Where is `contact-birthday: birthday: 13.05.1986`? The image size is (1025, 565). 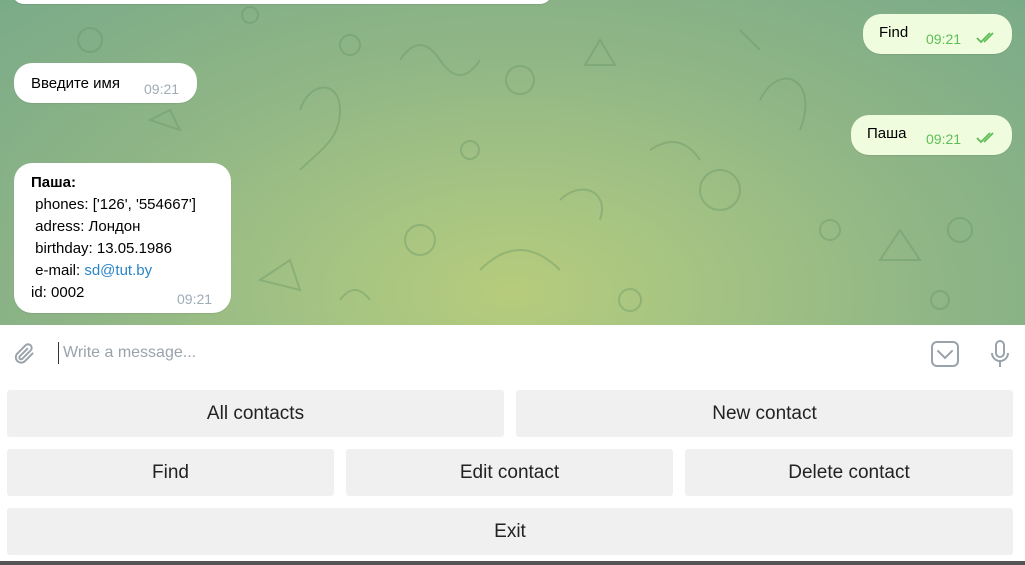
contact-birthday: birthday: 13.05.1986 is located at coordinates (101, 248).